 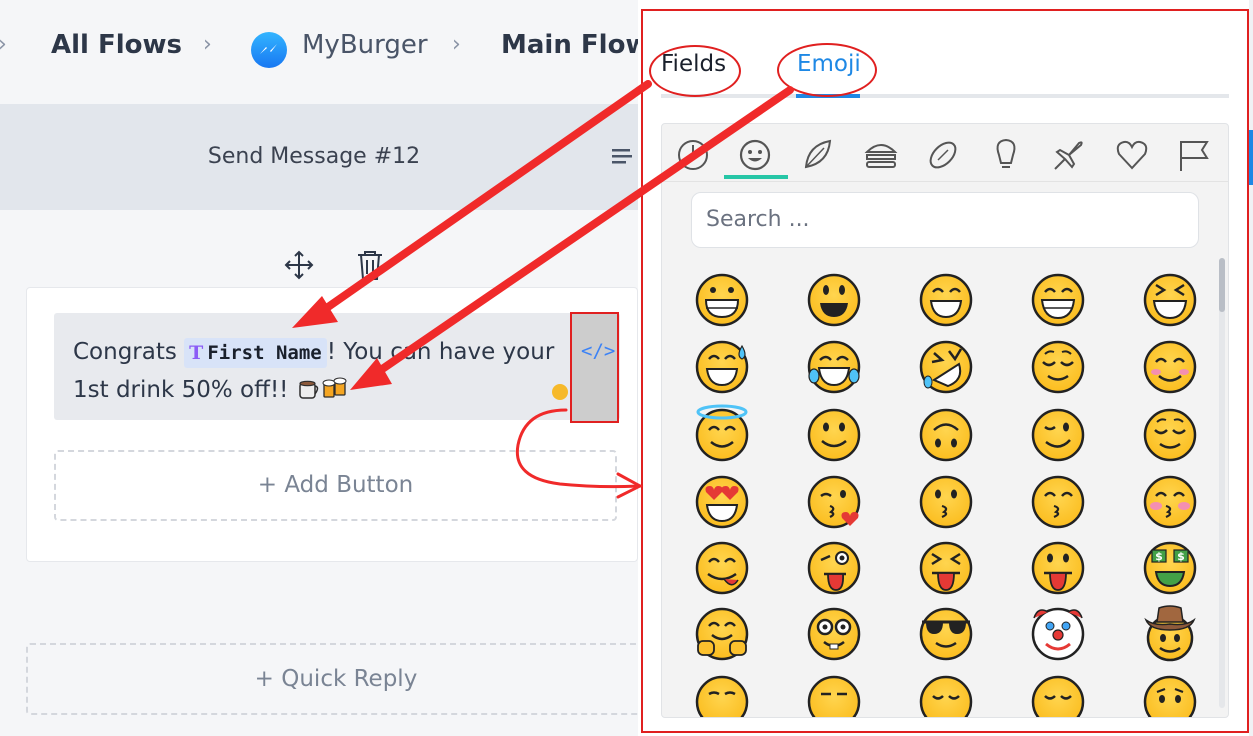 What do you see at coordinates (1251, 157) in the screenshot?
I see `page-edge-highlight` at bounding box center [1251, 157].